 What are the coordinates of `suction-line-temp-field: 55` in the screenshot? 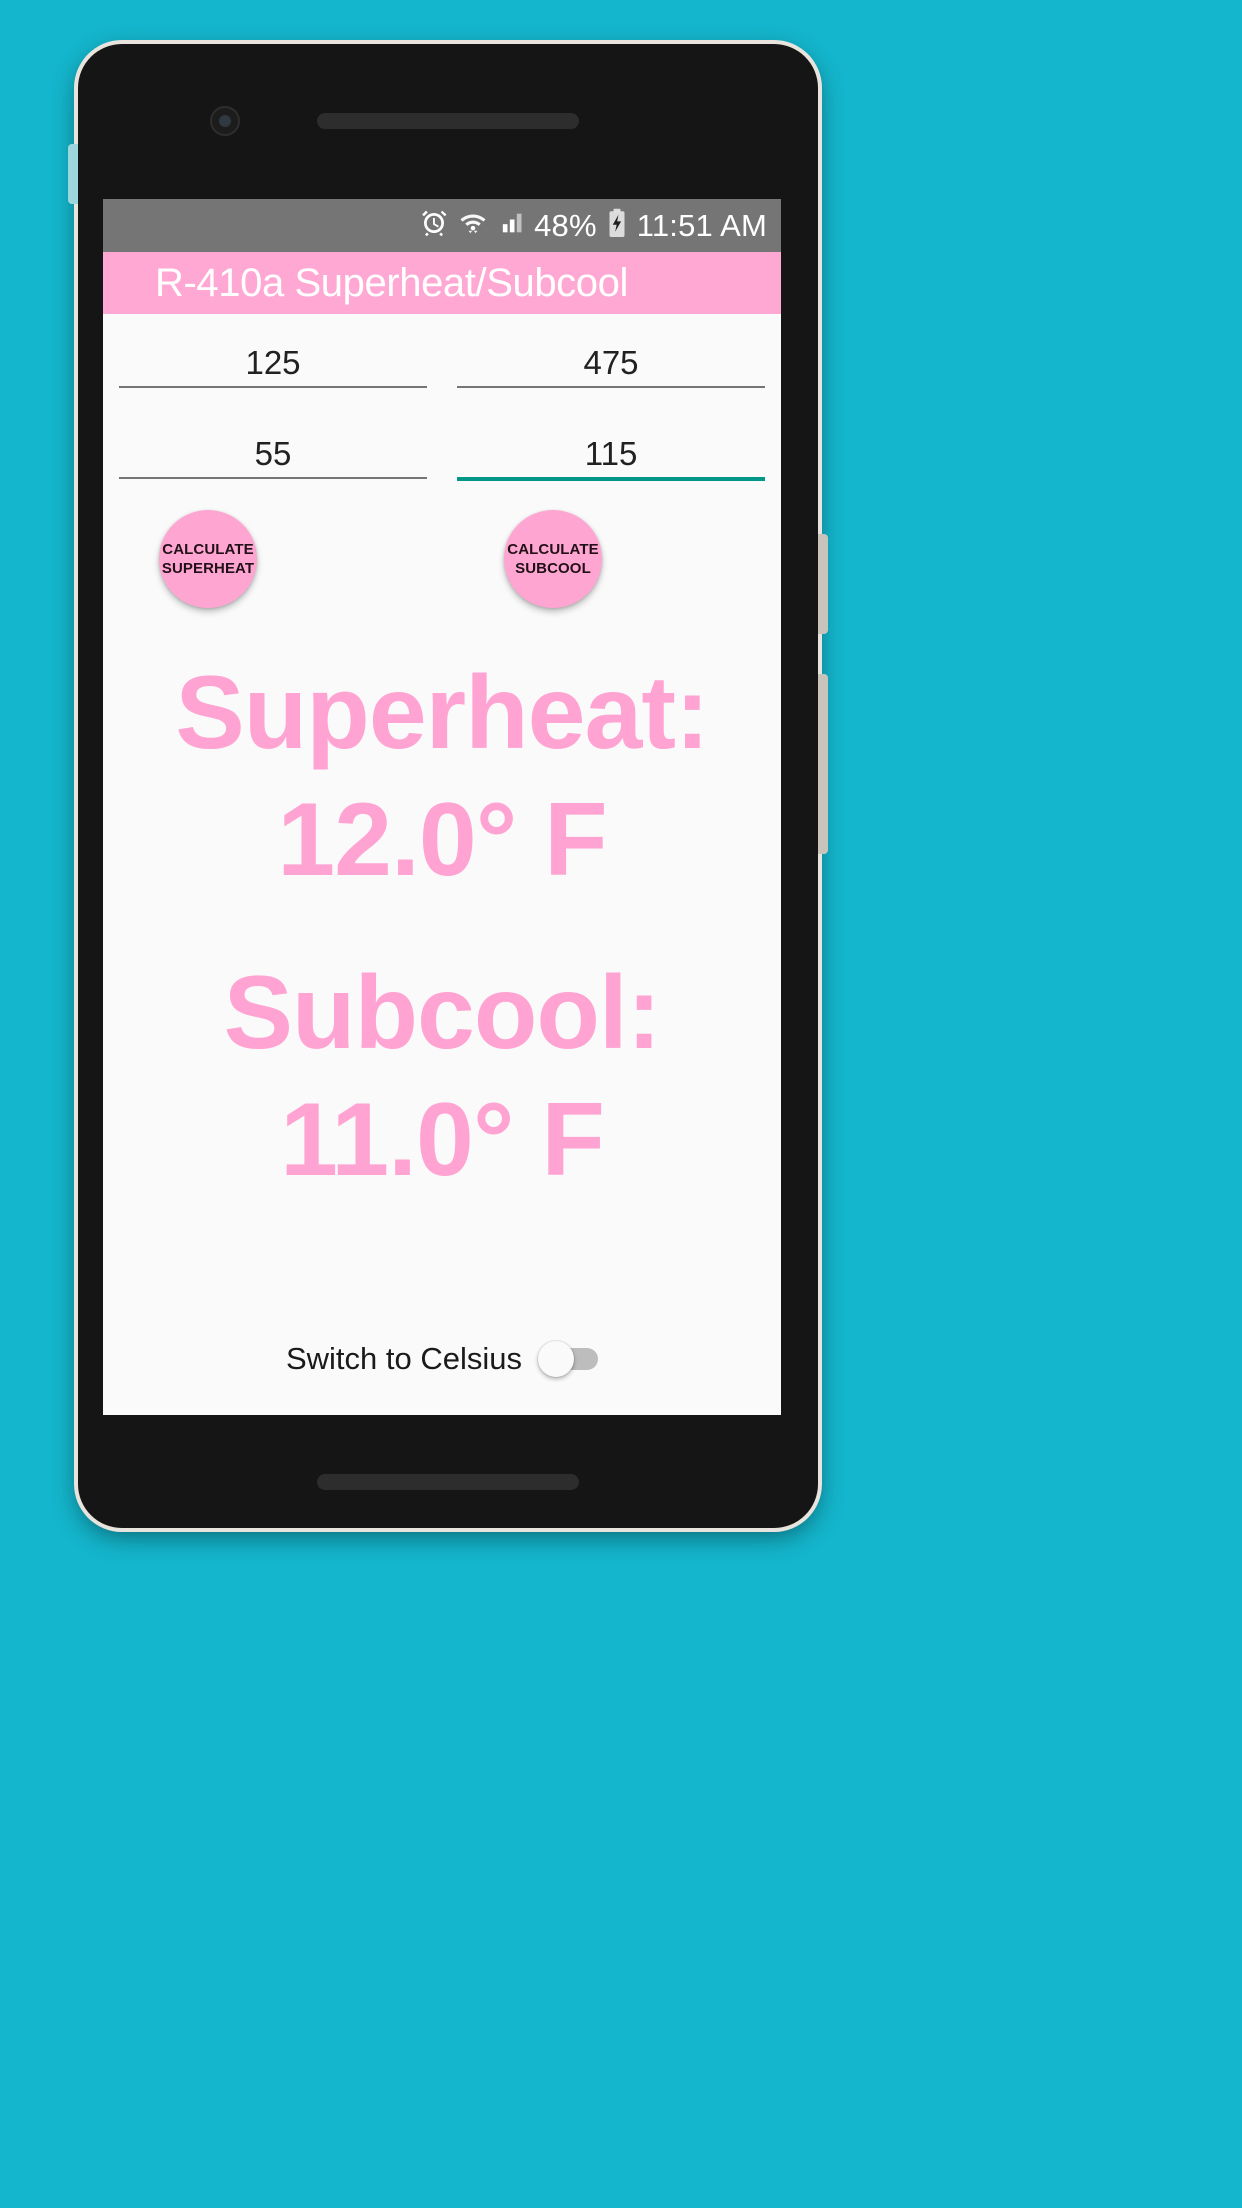 It's located at (273, 459).